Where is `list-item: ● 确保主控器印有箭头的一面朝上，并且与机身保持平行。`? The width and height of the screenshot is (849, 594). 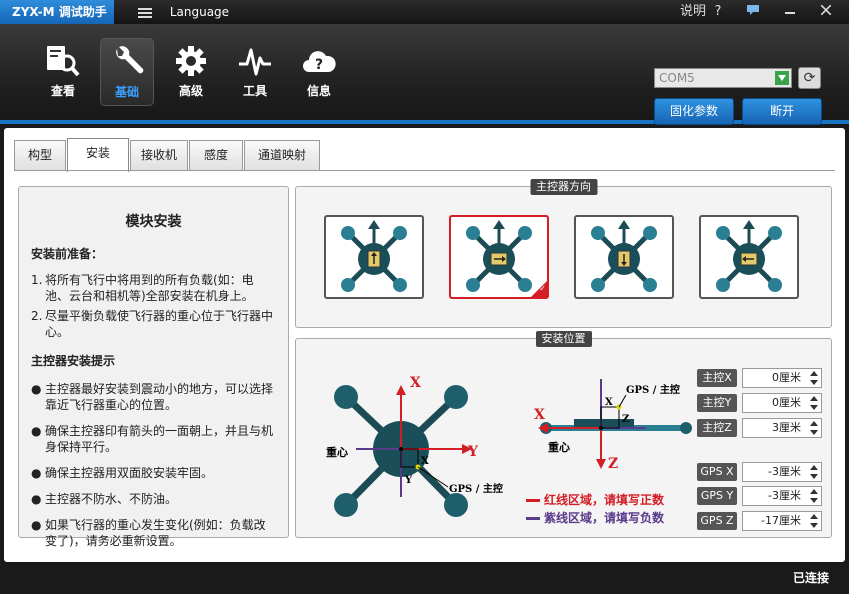 list-item: ● 确保主控器印有箭头的一面朝上，并且与机身保持平行。 is located at coordinates (152, 439).